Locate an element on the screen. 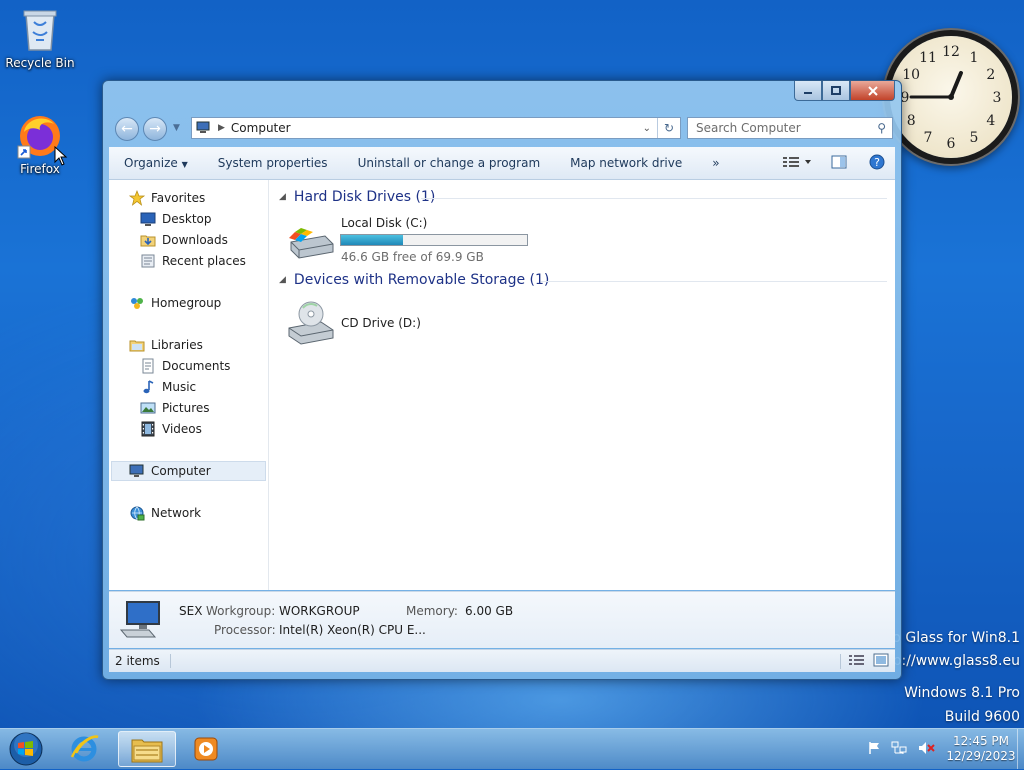 This screenshot has height=770, width=1024. large-icons-view-icon is located at coordinates (881, 661).